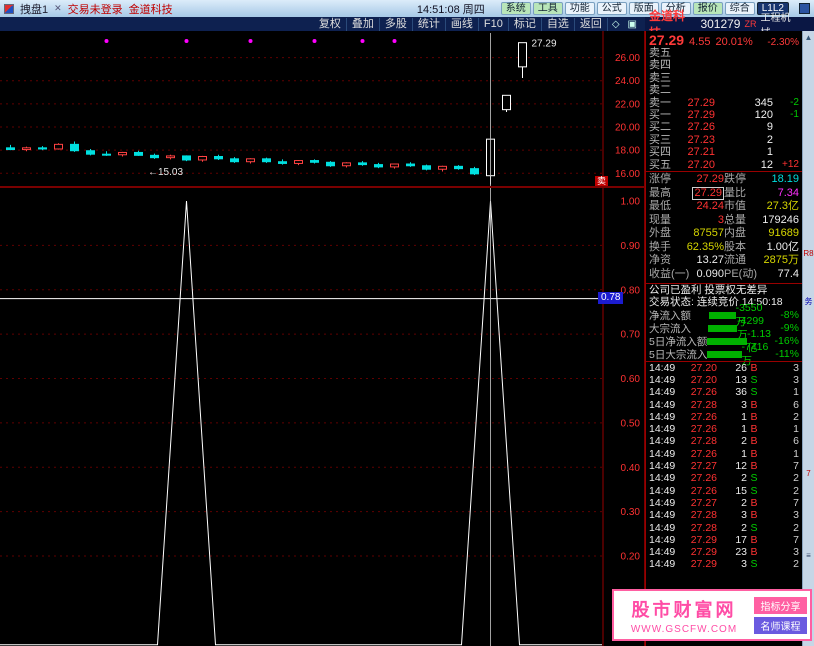 The width and height of the screenshot is (814, 646). I want to click on toolbar-items: 复权 叠加 多股 统计 画线 F10 标记 自选 返回, so click(461, 24).